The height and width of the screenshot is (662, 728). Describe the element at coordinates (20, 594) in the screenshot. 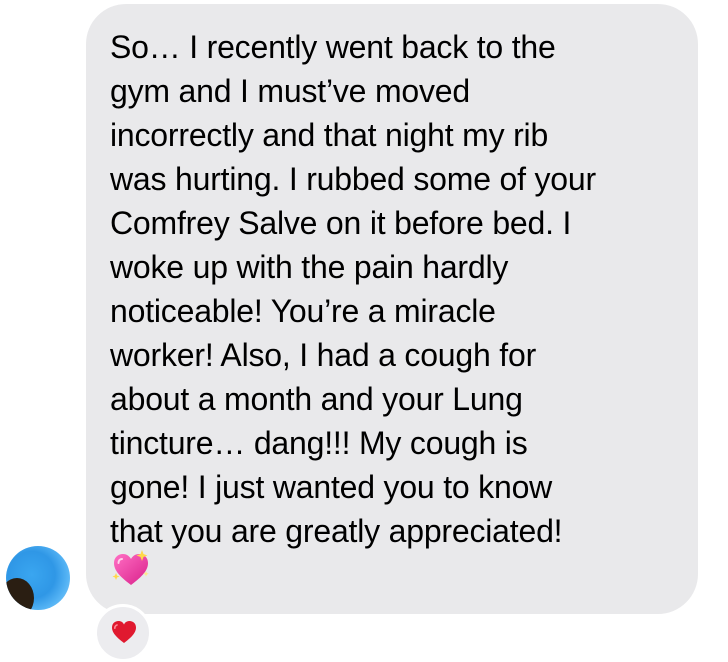

I see `avatar-hair-shape` at that location.